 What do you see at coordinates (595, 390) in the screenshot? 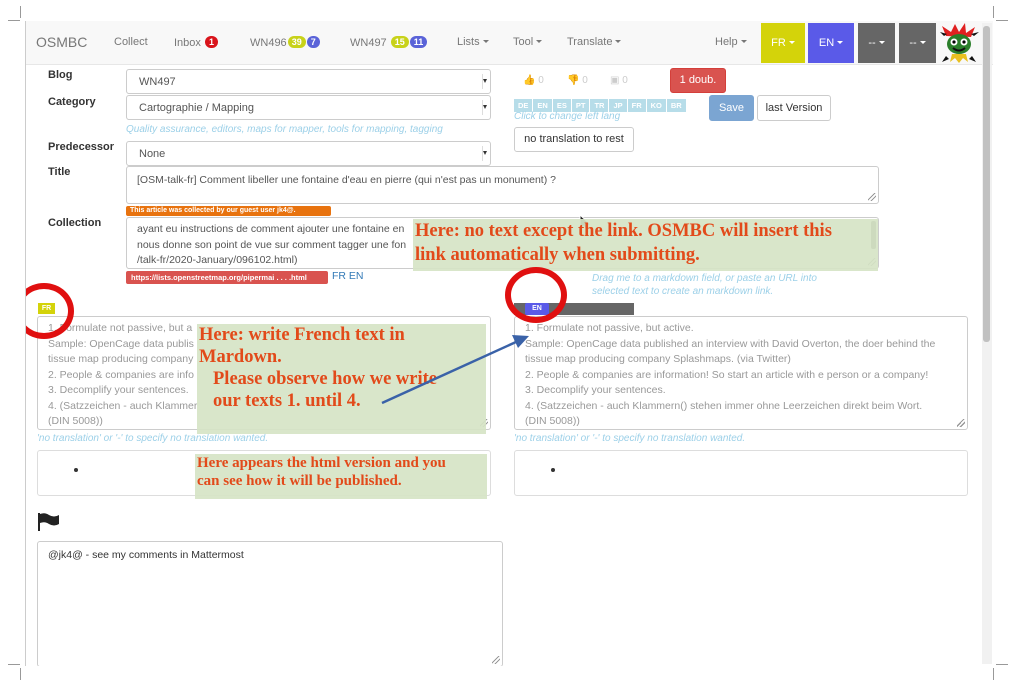
I see `placeholder-line: 3. Decomplify your sentences.` at bounding box center [595, 390].